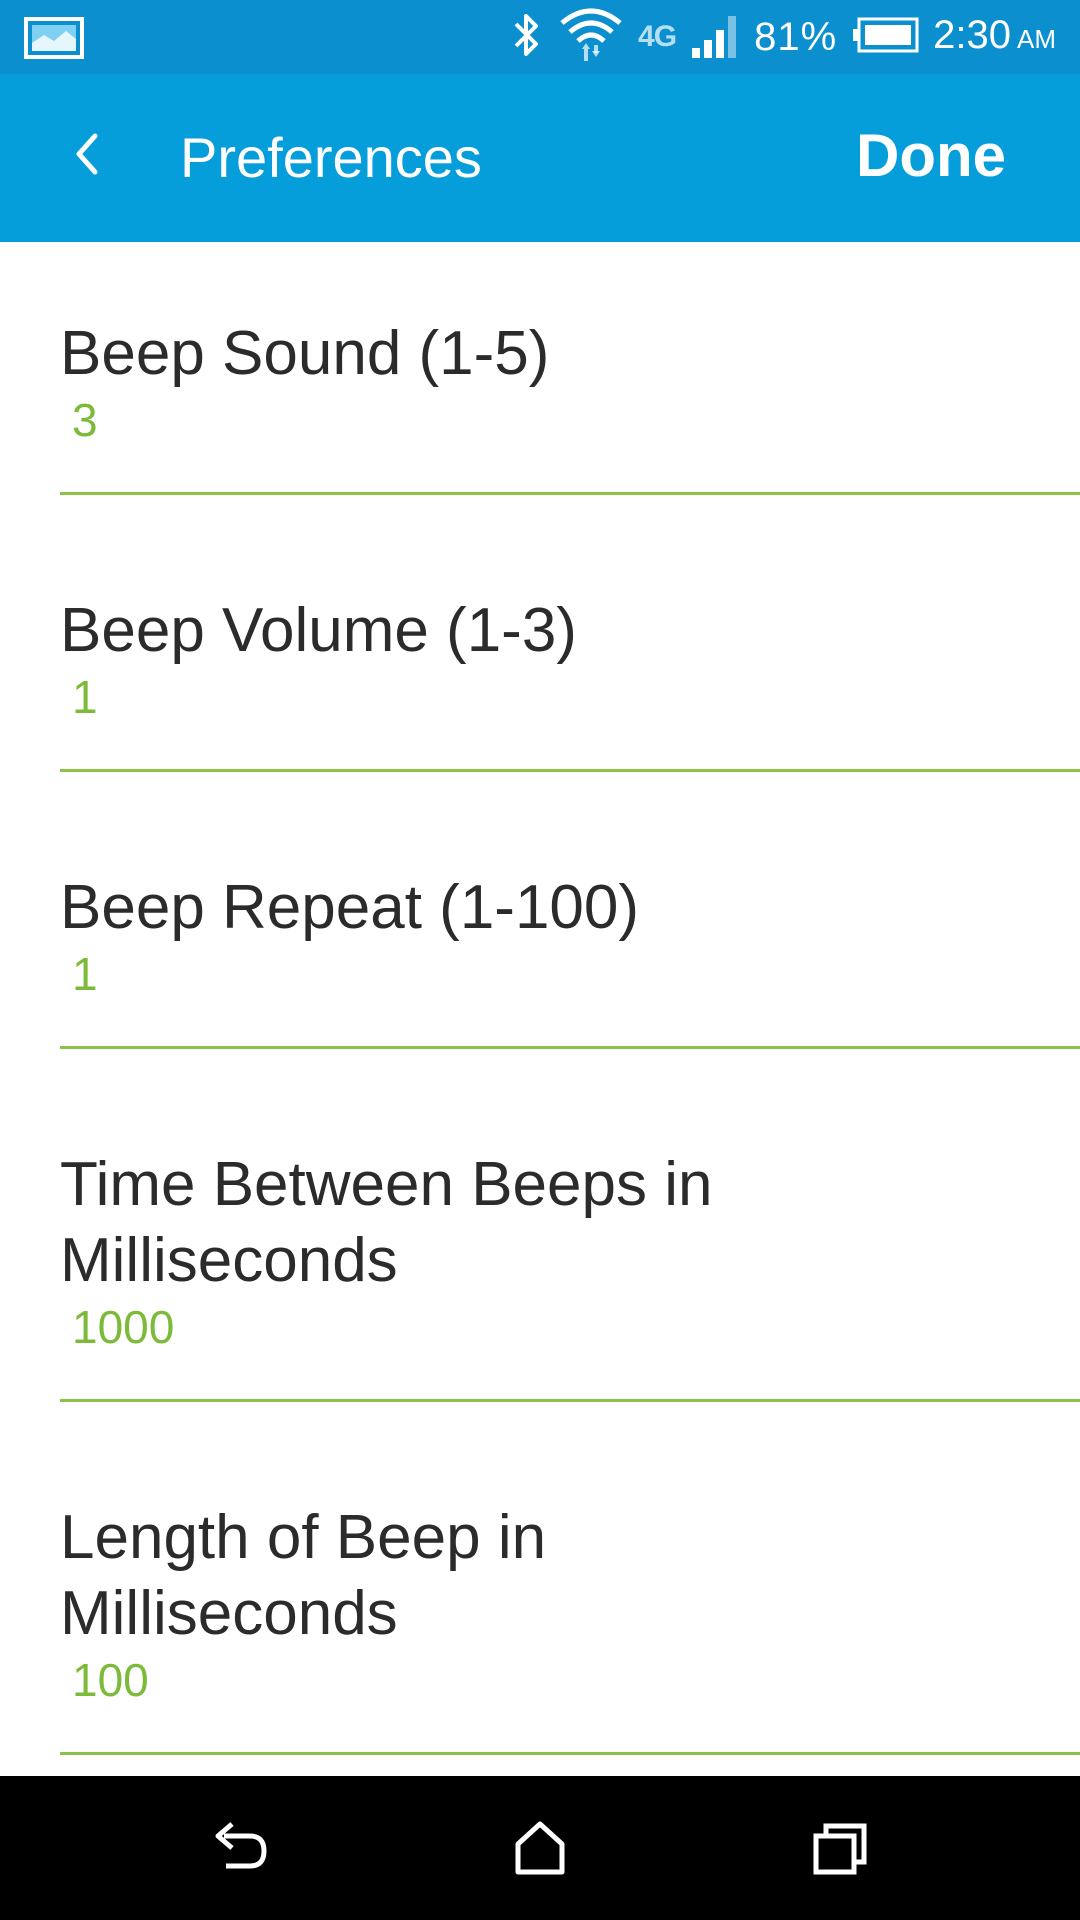 Image resolution: width=1080 pixels, height=1920 pixels. What do you see at coordinates (527, 37) in the screenshot?
I see `bluetooth-icon` at bounding box center [527, 37].